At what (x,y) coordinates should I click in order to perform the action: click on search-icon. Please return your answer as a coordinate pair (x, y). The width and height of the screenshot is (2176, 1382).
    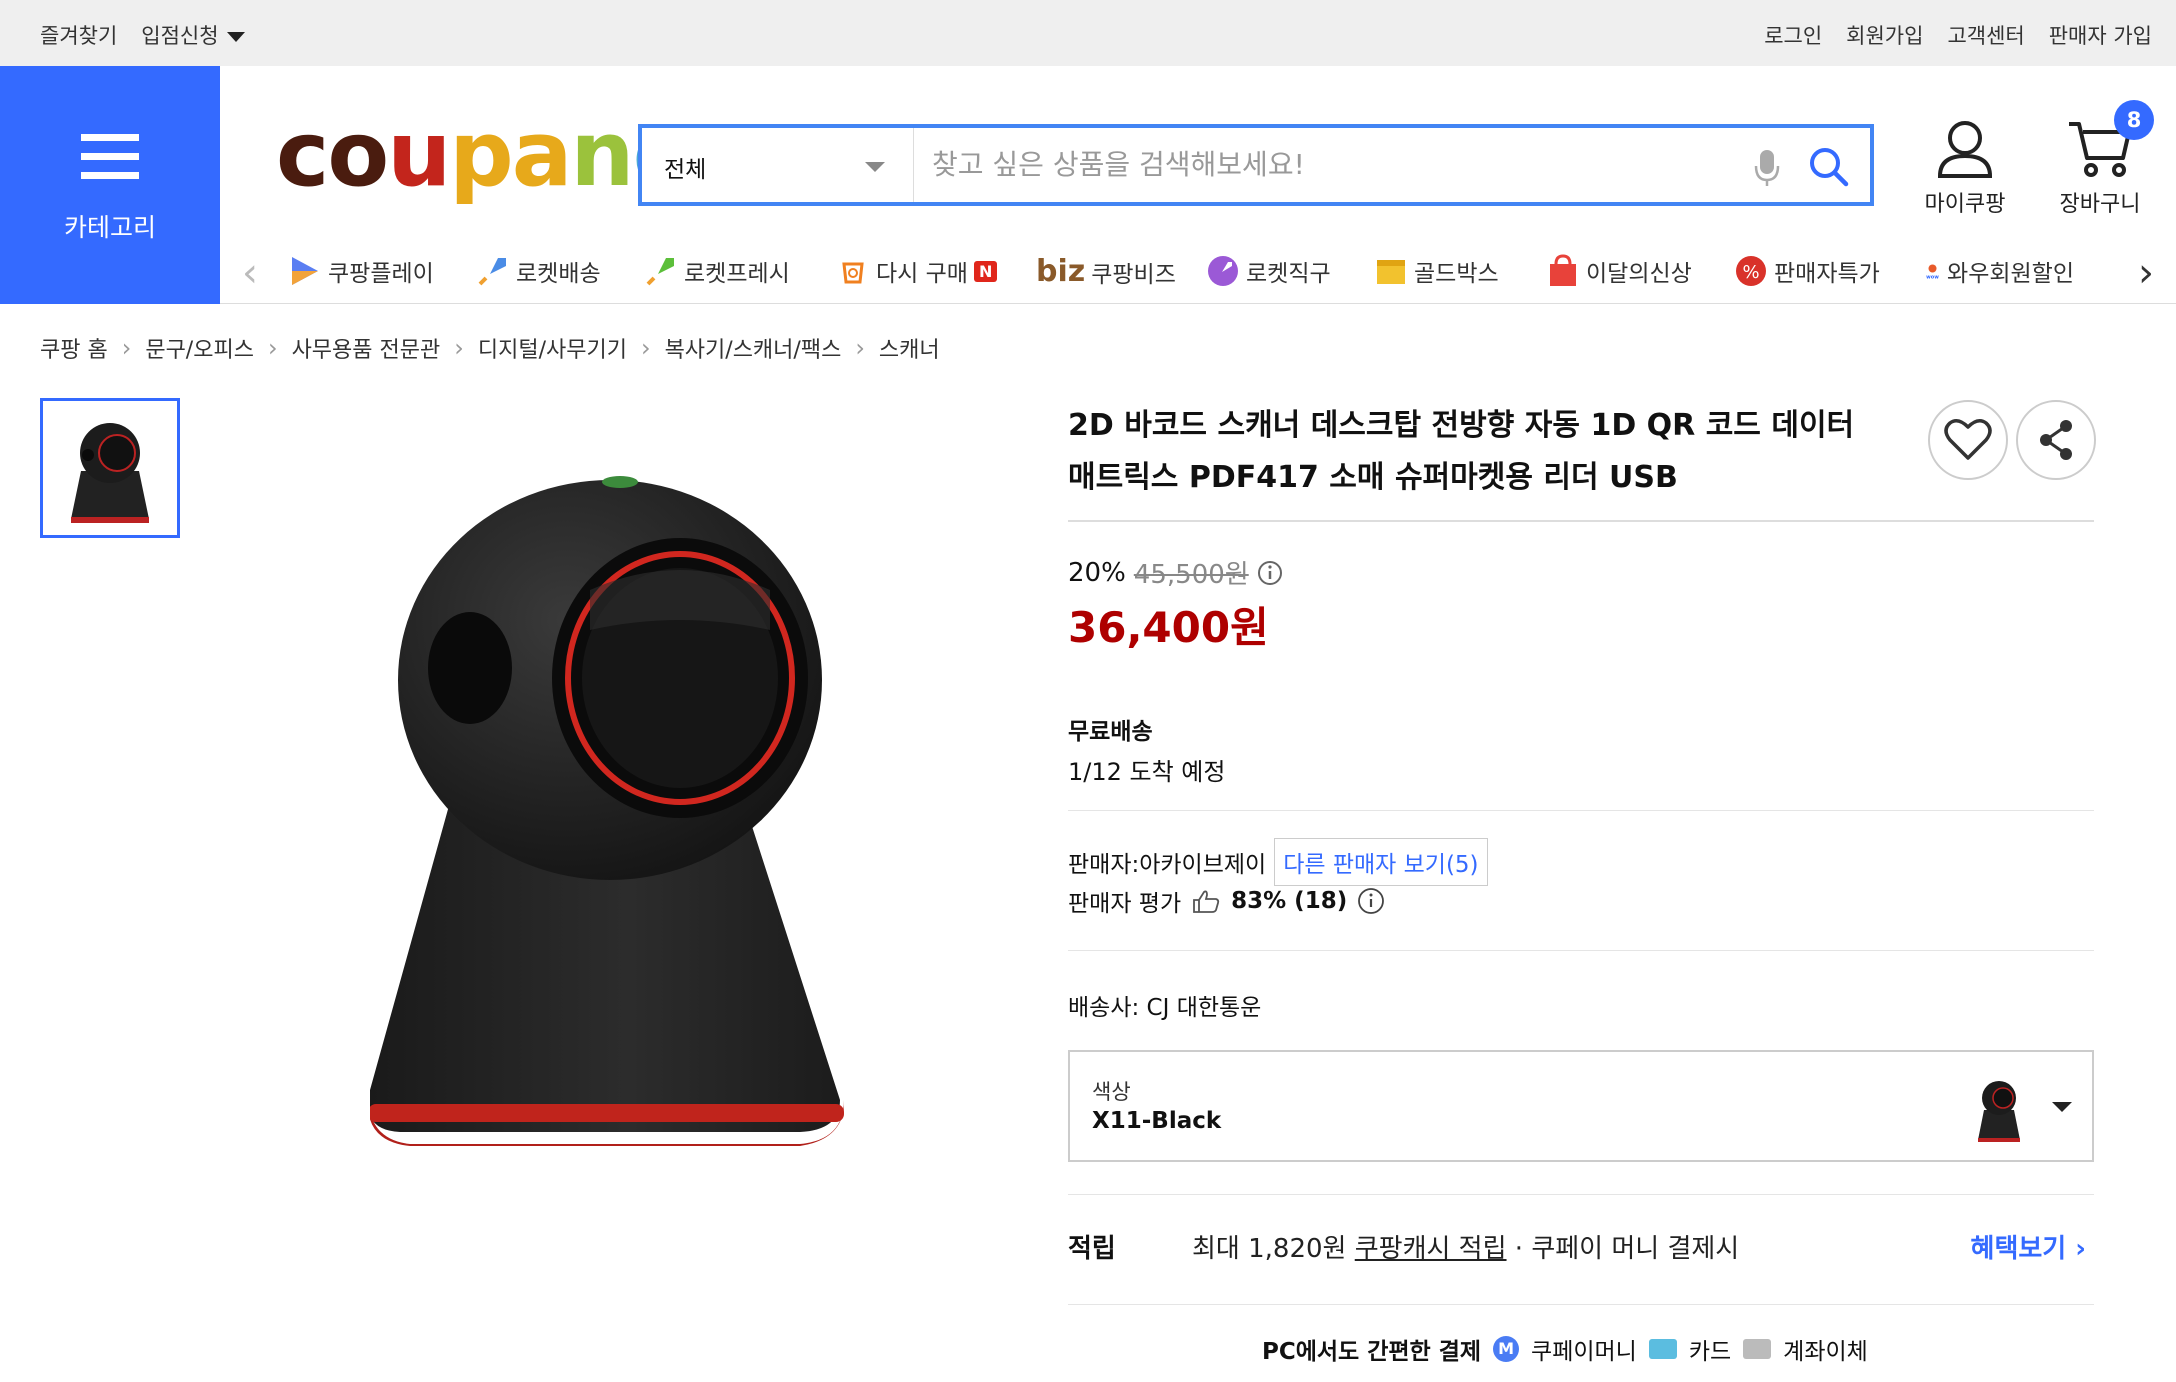
    Looking at the image, I should click on (1829, 167).